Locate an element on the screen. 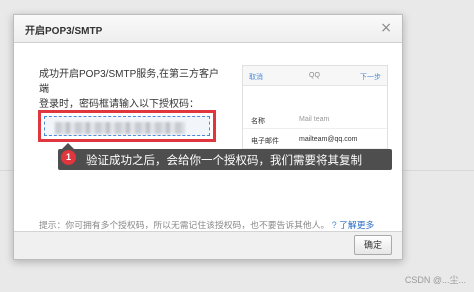 The width and height of the screenshot is (474, 292). auth-code-field is located at coordinates (127, 126).